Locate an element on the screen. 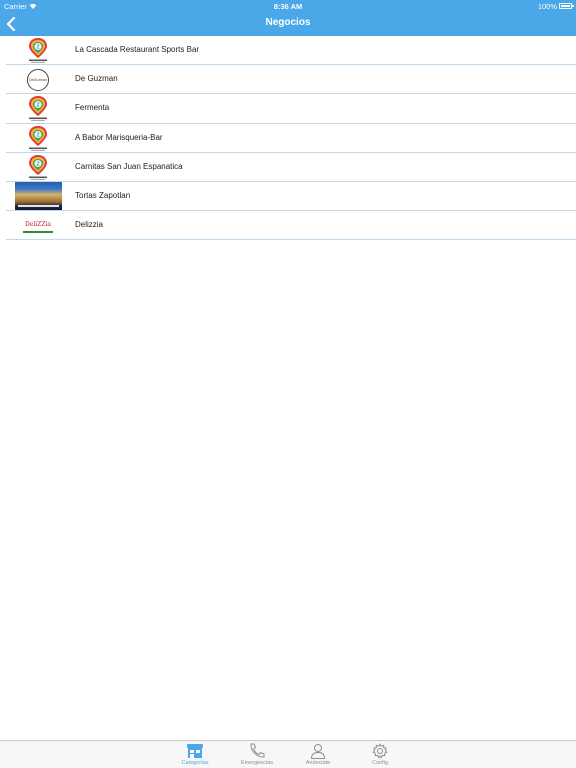 Image resolution: width=576 pixels, height=768 pixels. tab-anunciate: Anúnciate is located at coordinates (318, 754).